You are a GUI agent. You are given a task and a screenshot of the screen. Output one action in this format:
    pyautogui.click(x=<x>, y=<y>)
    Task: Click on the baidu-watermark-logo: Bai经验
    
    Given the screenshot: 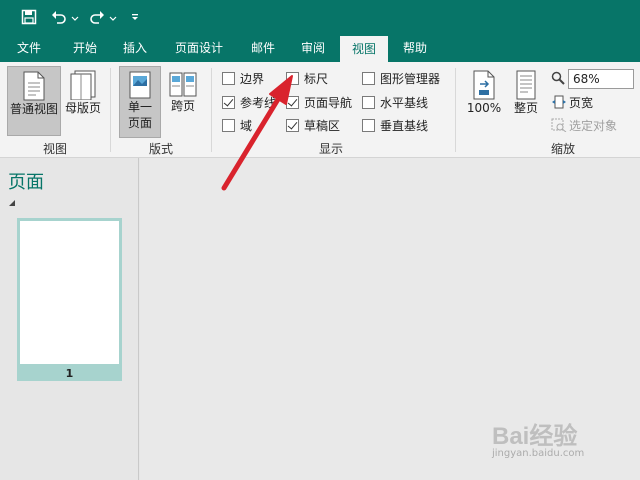 What is the action you would take?
    pyautogui.click(x=534, y=436)
    